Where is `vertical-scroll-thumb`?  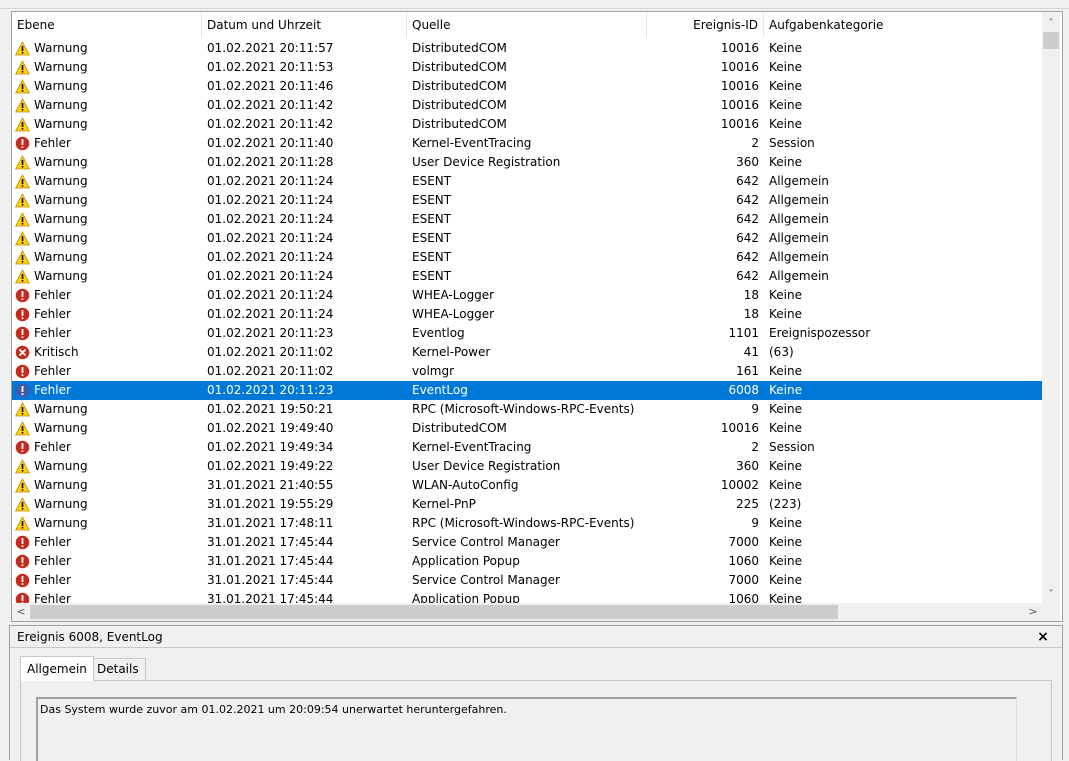
vertical-scroll-thumb is located at coordinates (1051, 40).